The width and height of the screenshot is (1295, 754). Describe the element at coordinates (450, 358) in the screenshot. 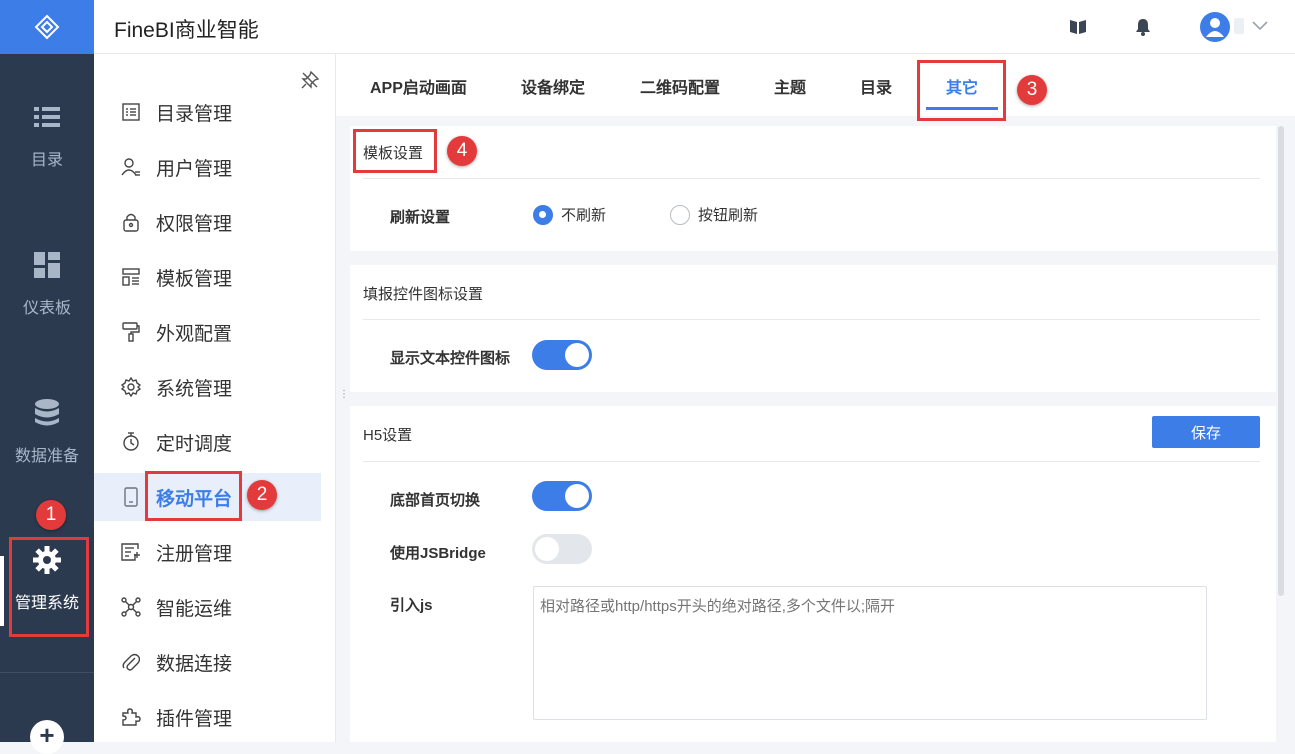

I see `show-text-widget-icon-label: 显示文本控件图标` at that location.